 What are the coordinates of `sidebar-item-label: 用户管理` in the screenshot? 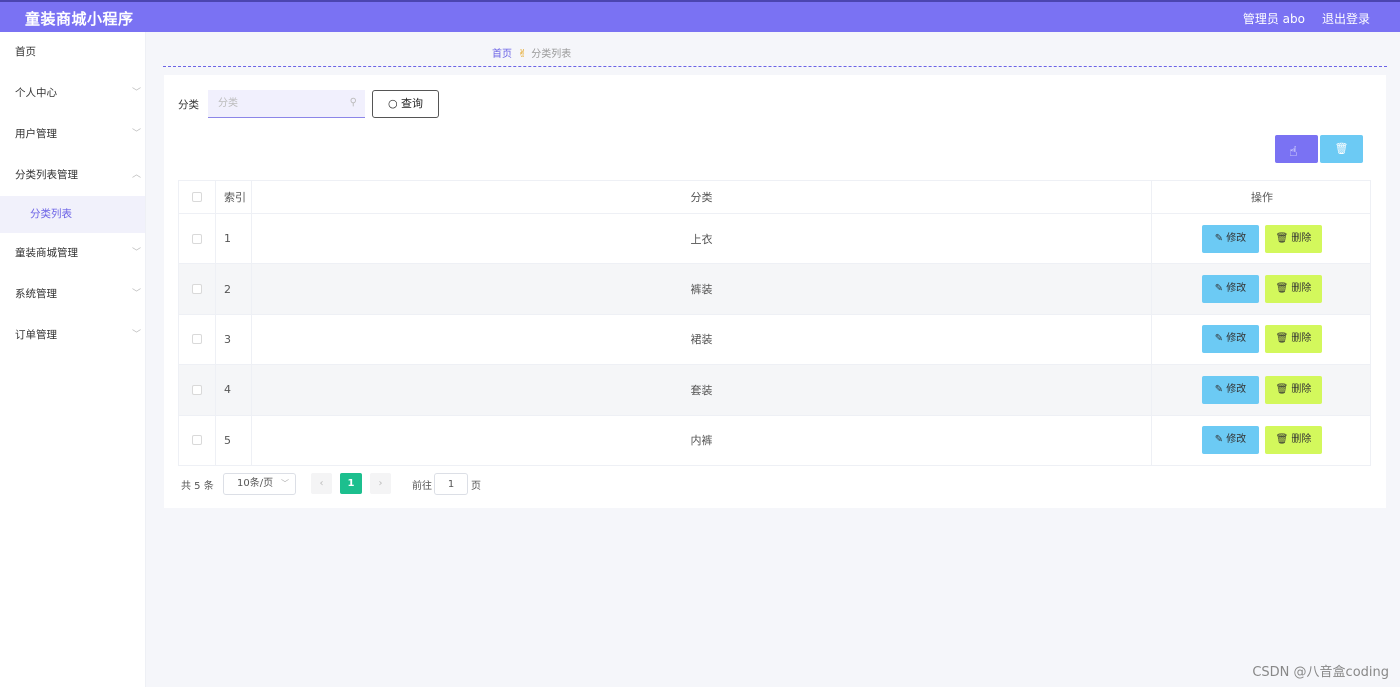 It's located at (36, 134).